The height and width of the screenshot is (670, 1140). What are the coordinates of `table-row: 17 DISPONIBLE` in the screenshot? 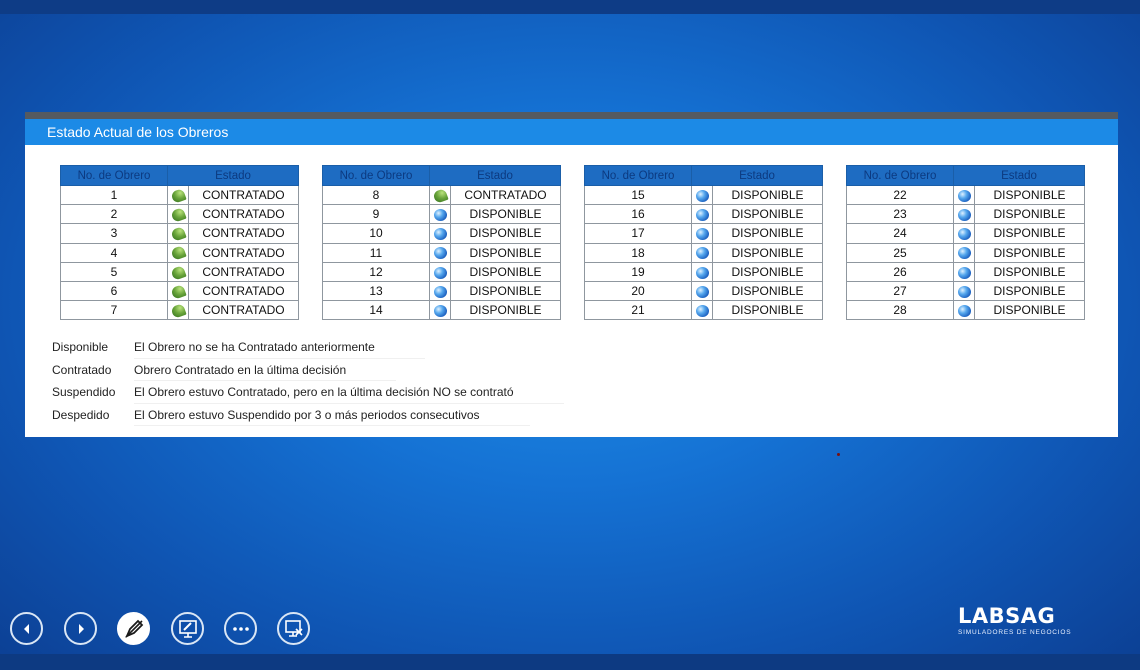 It's located at (703, 233).